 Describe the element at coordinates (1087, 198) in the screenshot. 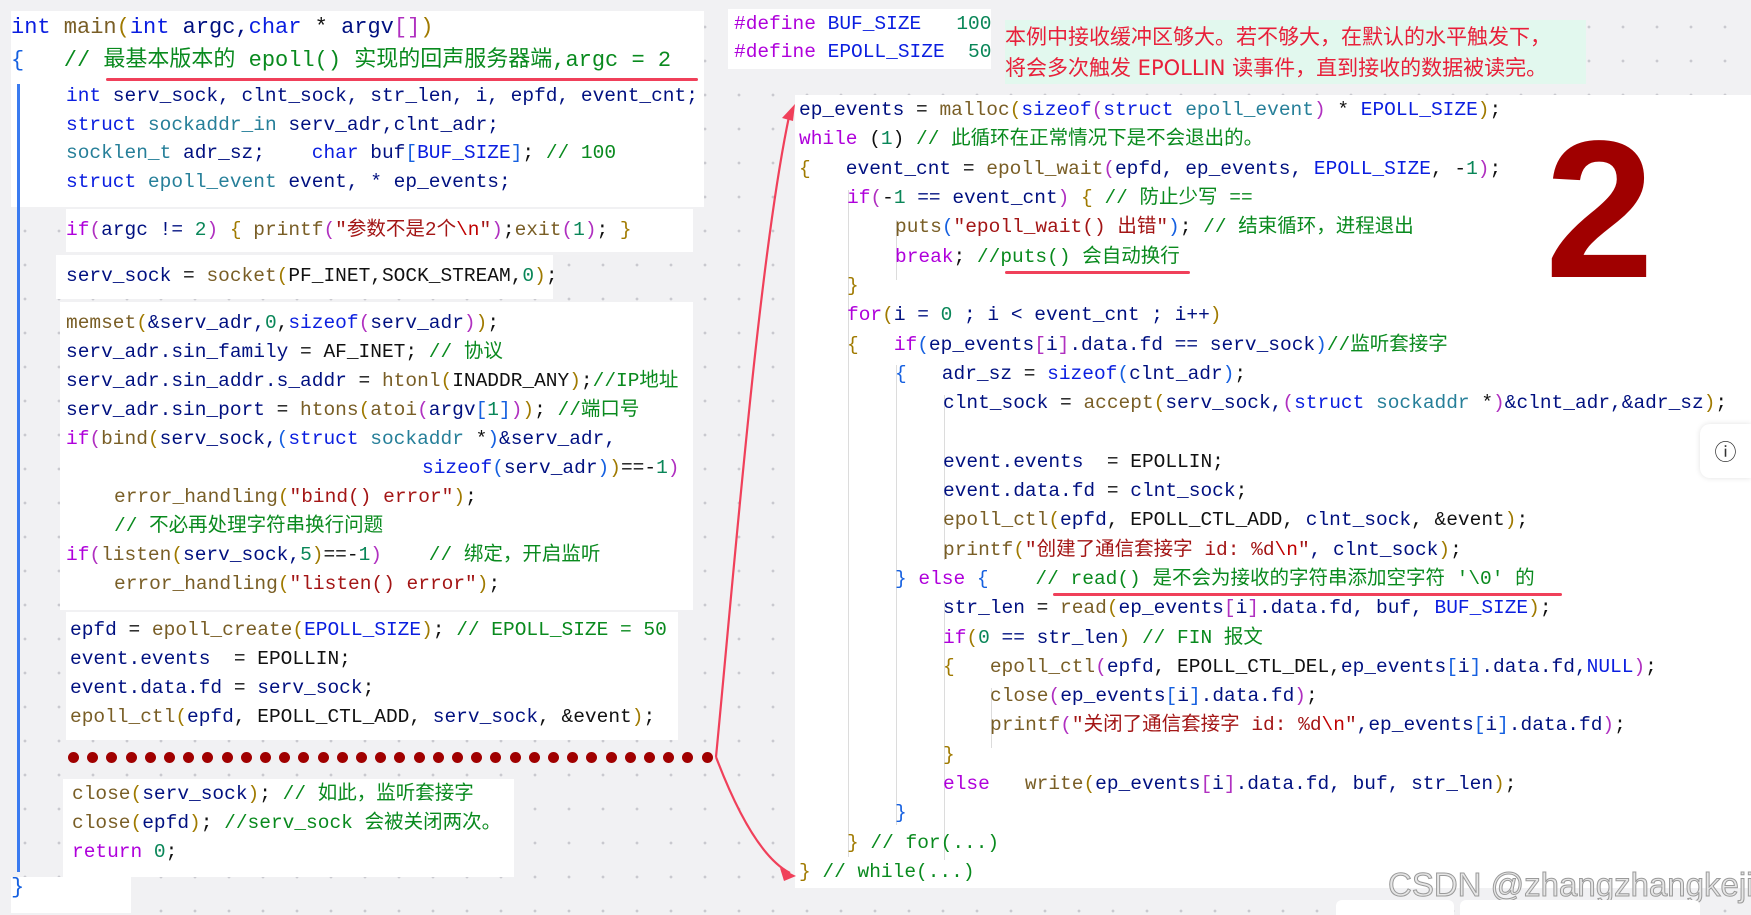

I see `code-token: {` at that location.